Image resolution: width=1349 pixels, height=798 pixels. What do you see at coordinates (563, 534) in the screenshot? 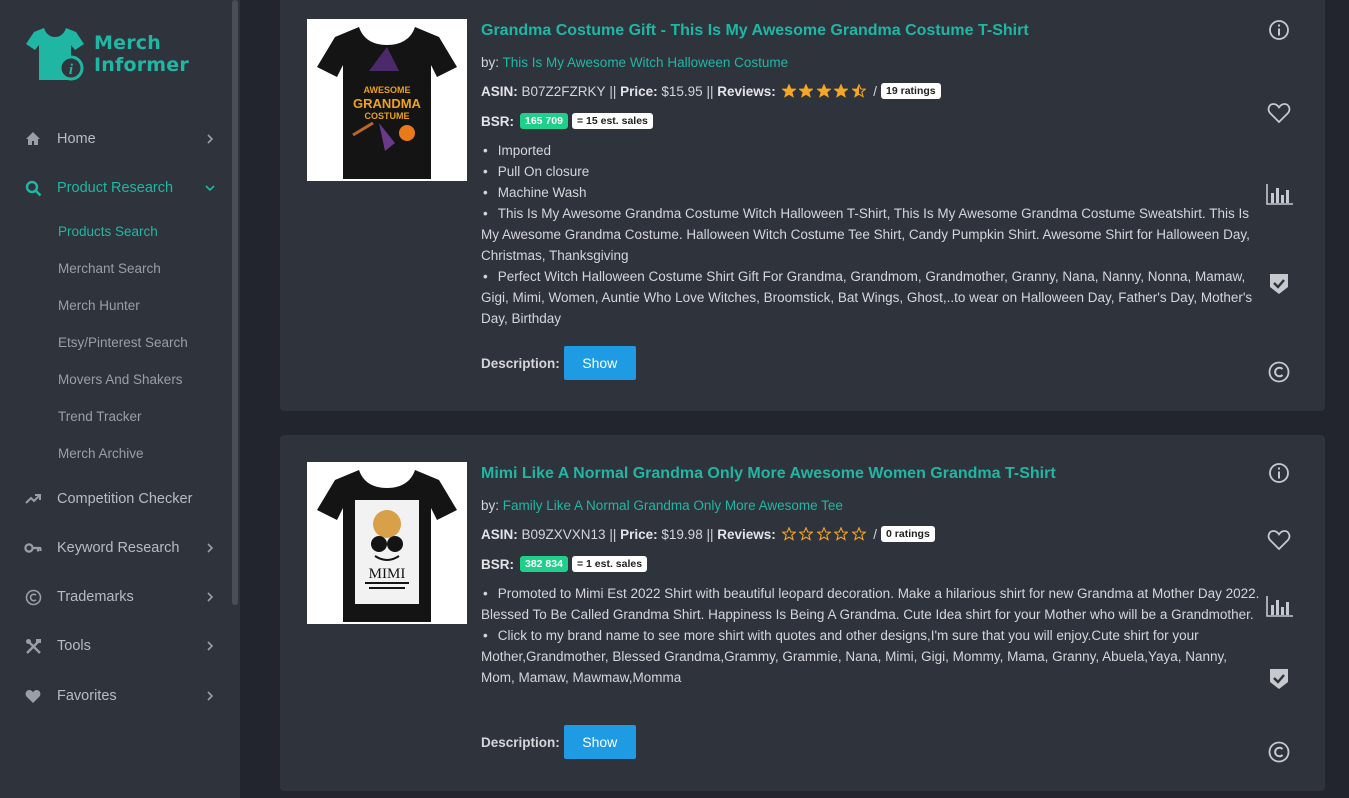
I see `asin-value: B09ZXVXN13` at bounding box center [563, 534].